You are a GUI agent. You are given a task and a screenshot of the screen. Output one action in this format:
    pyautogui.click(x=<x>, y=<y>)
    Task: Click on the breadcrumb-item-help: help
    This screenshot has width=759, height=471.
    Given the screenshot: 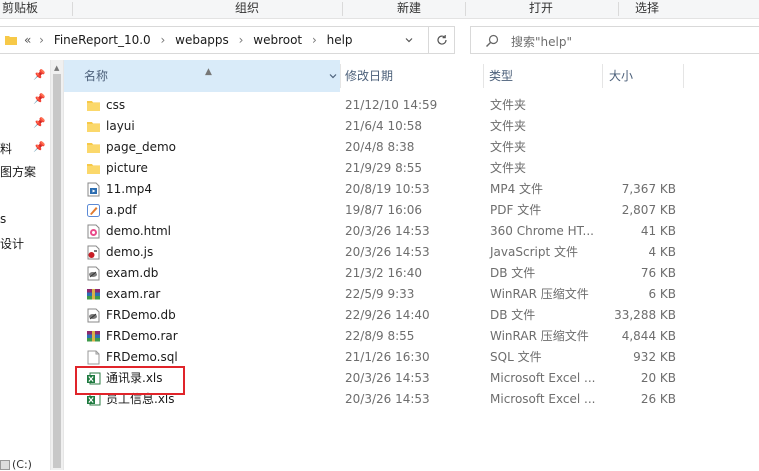 What is the action you would take?
    pyautogui.click(x=340, y=40)
    